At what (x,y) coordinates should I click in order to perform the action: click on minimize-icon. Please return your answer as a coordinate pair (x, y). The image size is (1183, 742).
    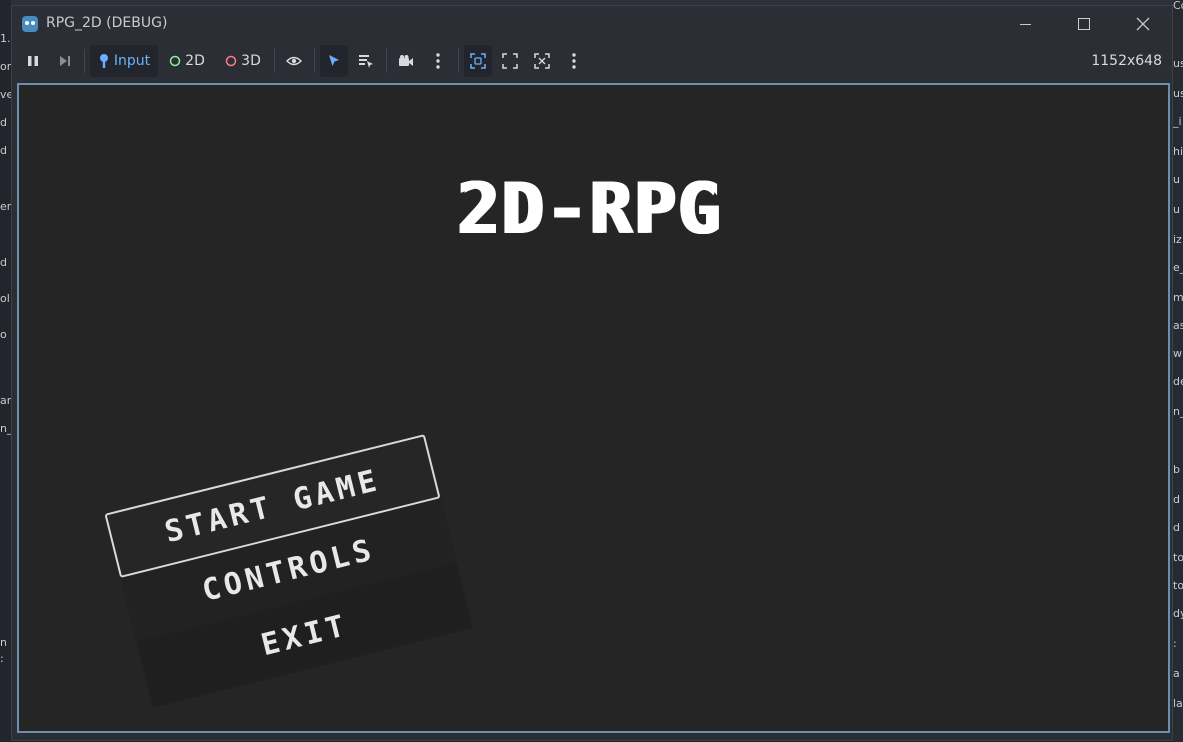
    Looking at the image, I should click on (1025, 24).